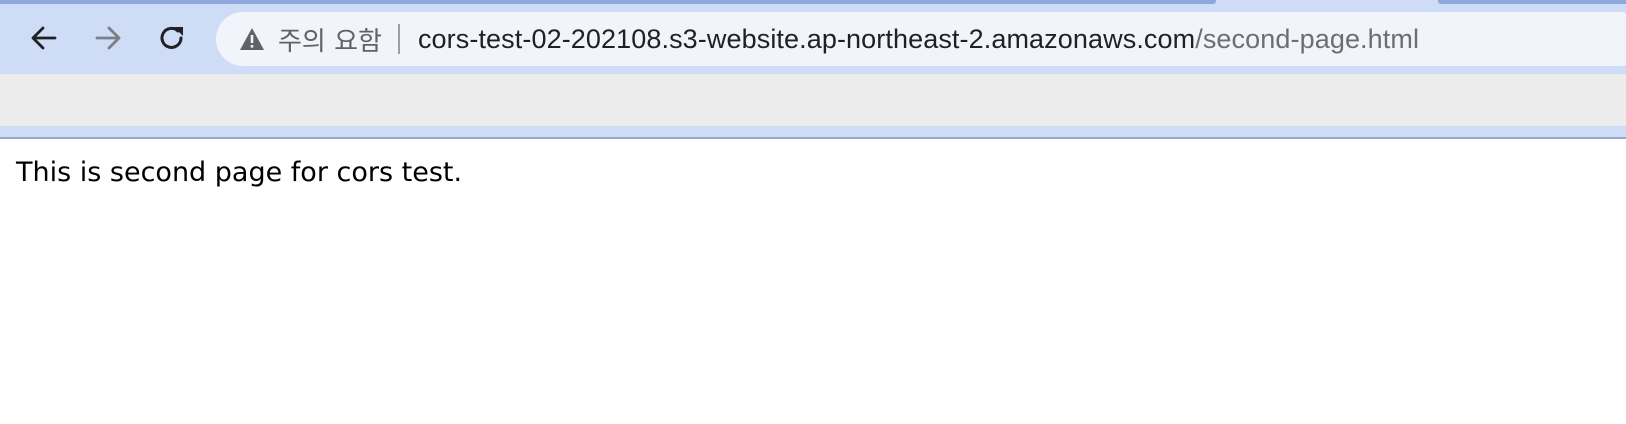  I want to click on page-body-text: This is second page for cors test., so click(239, 172).